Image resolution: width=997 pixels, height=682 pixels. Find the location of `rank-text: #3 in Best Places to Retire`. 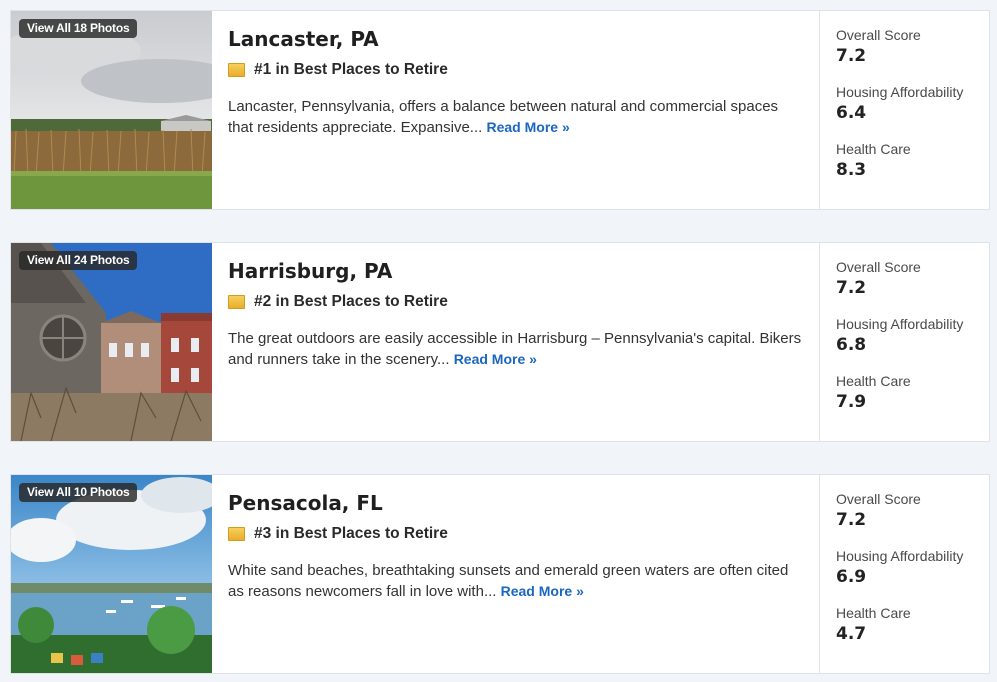

rank-text: #3 in Best Places to Retire is located at coordinates (351, 534).